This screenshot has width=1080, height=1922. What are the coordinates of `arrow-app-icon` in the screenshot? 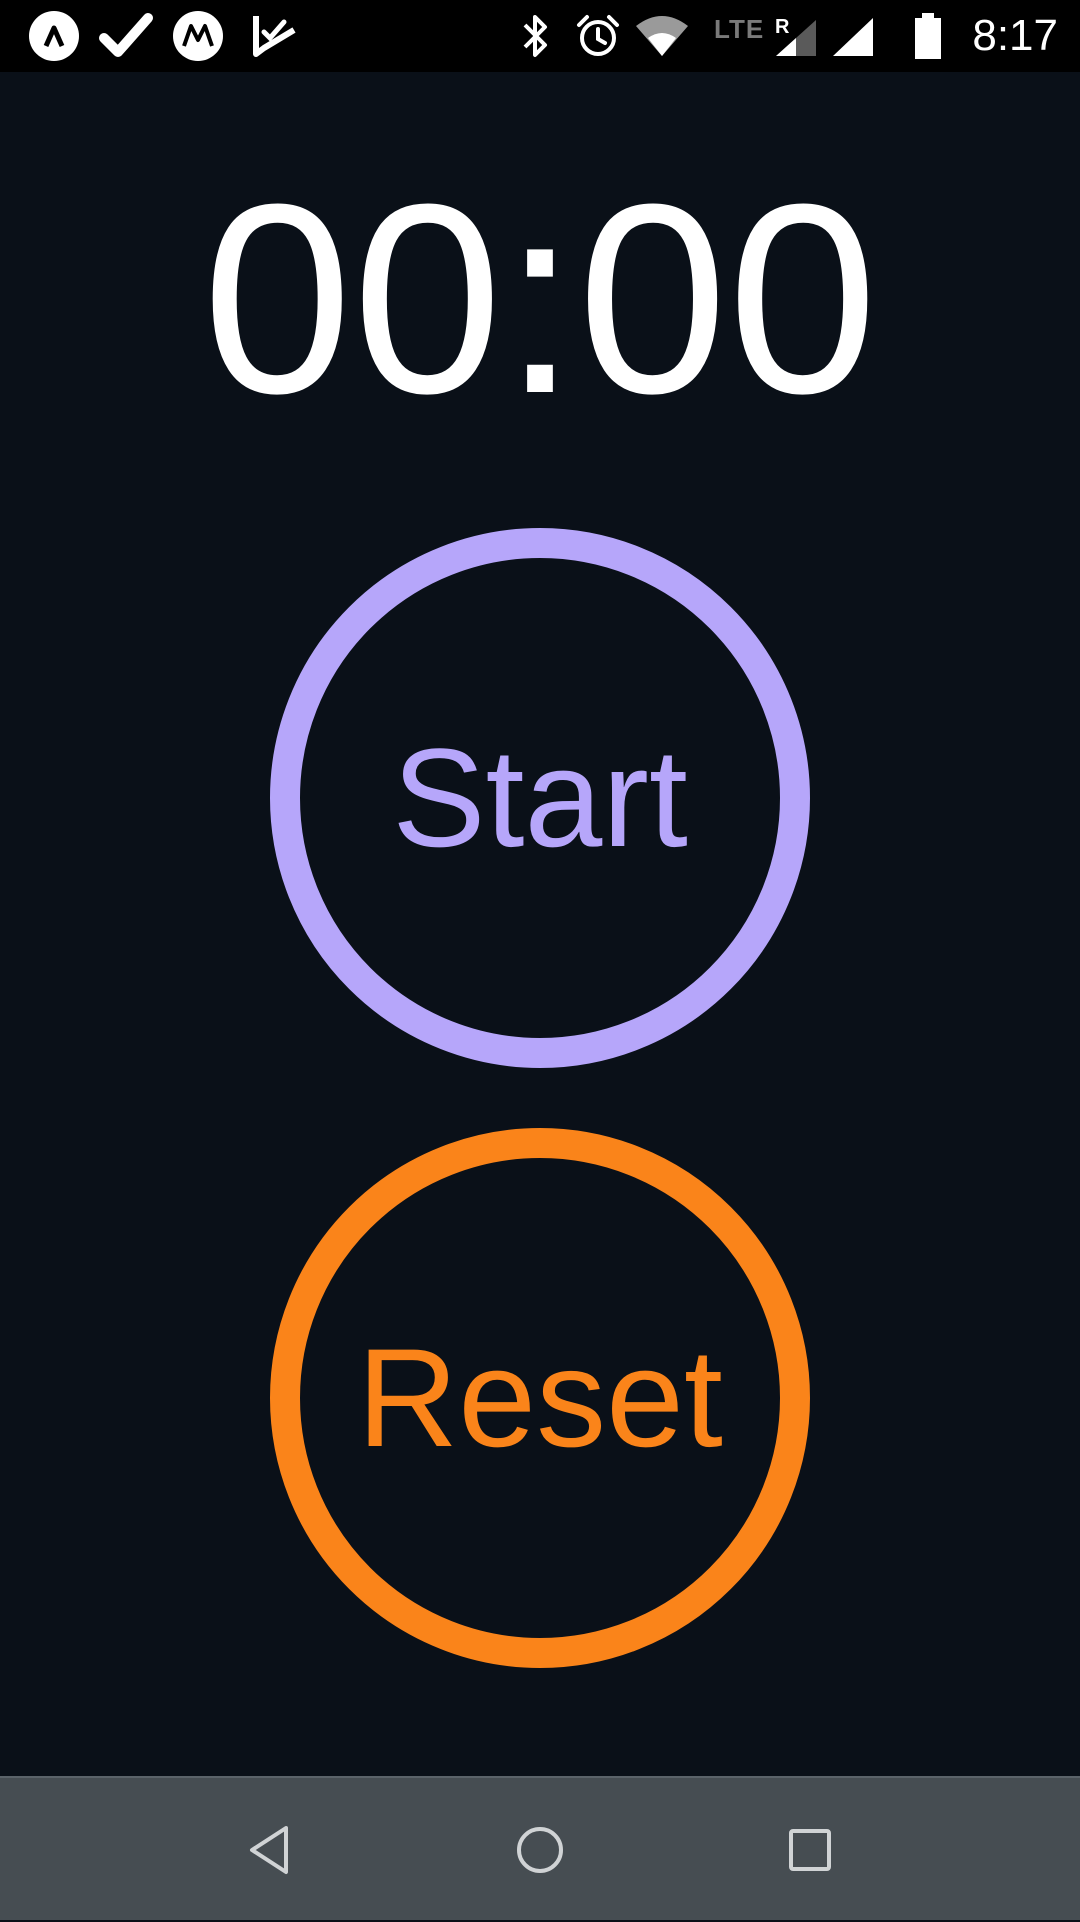 It's located at (54, 36).